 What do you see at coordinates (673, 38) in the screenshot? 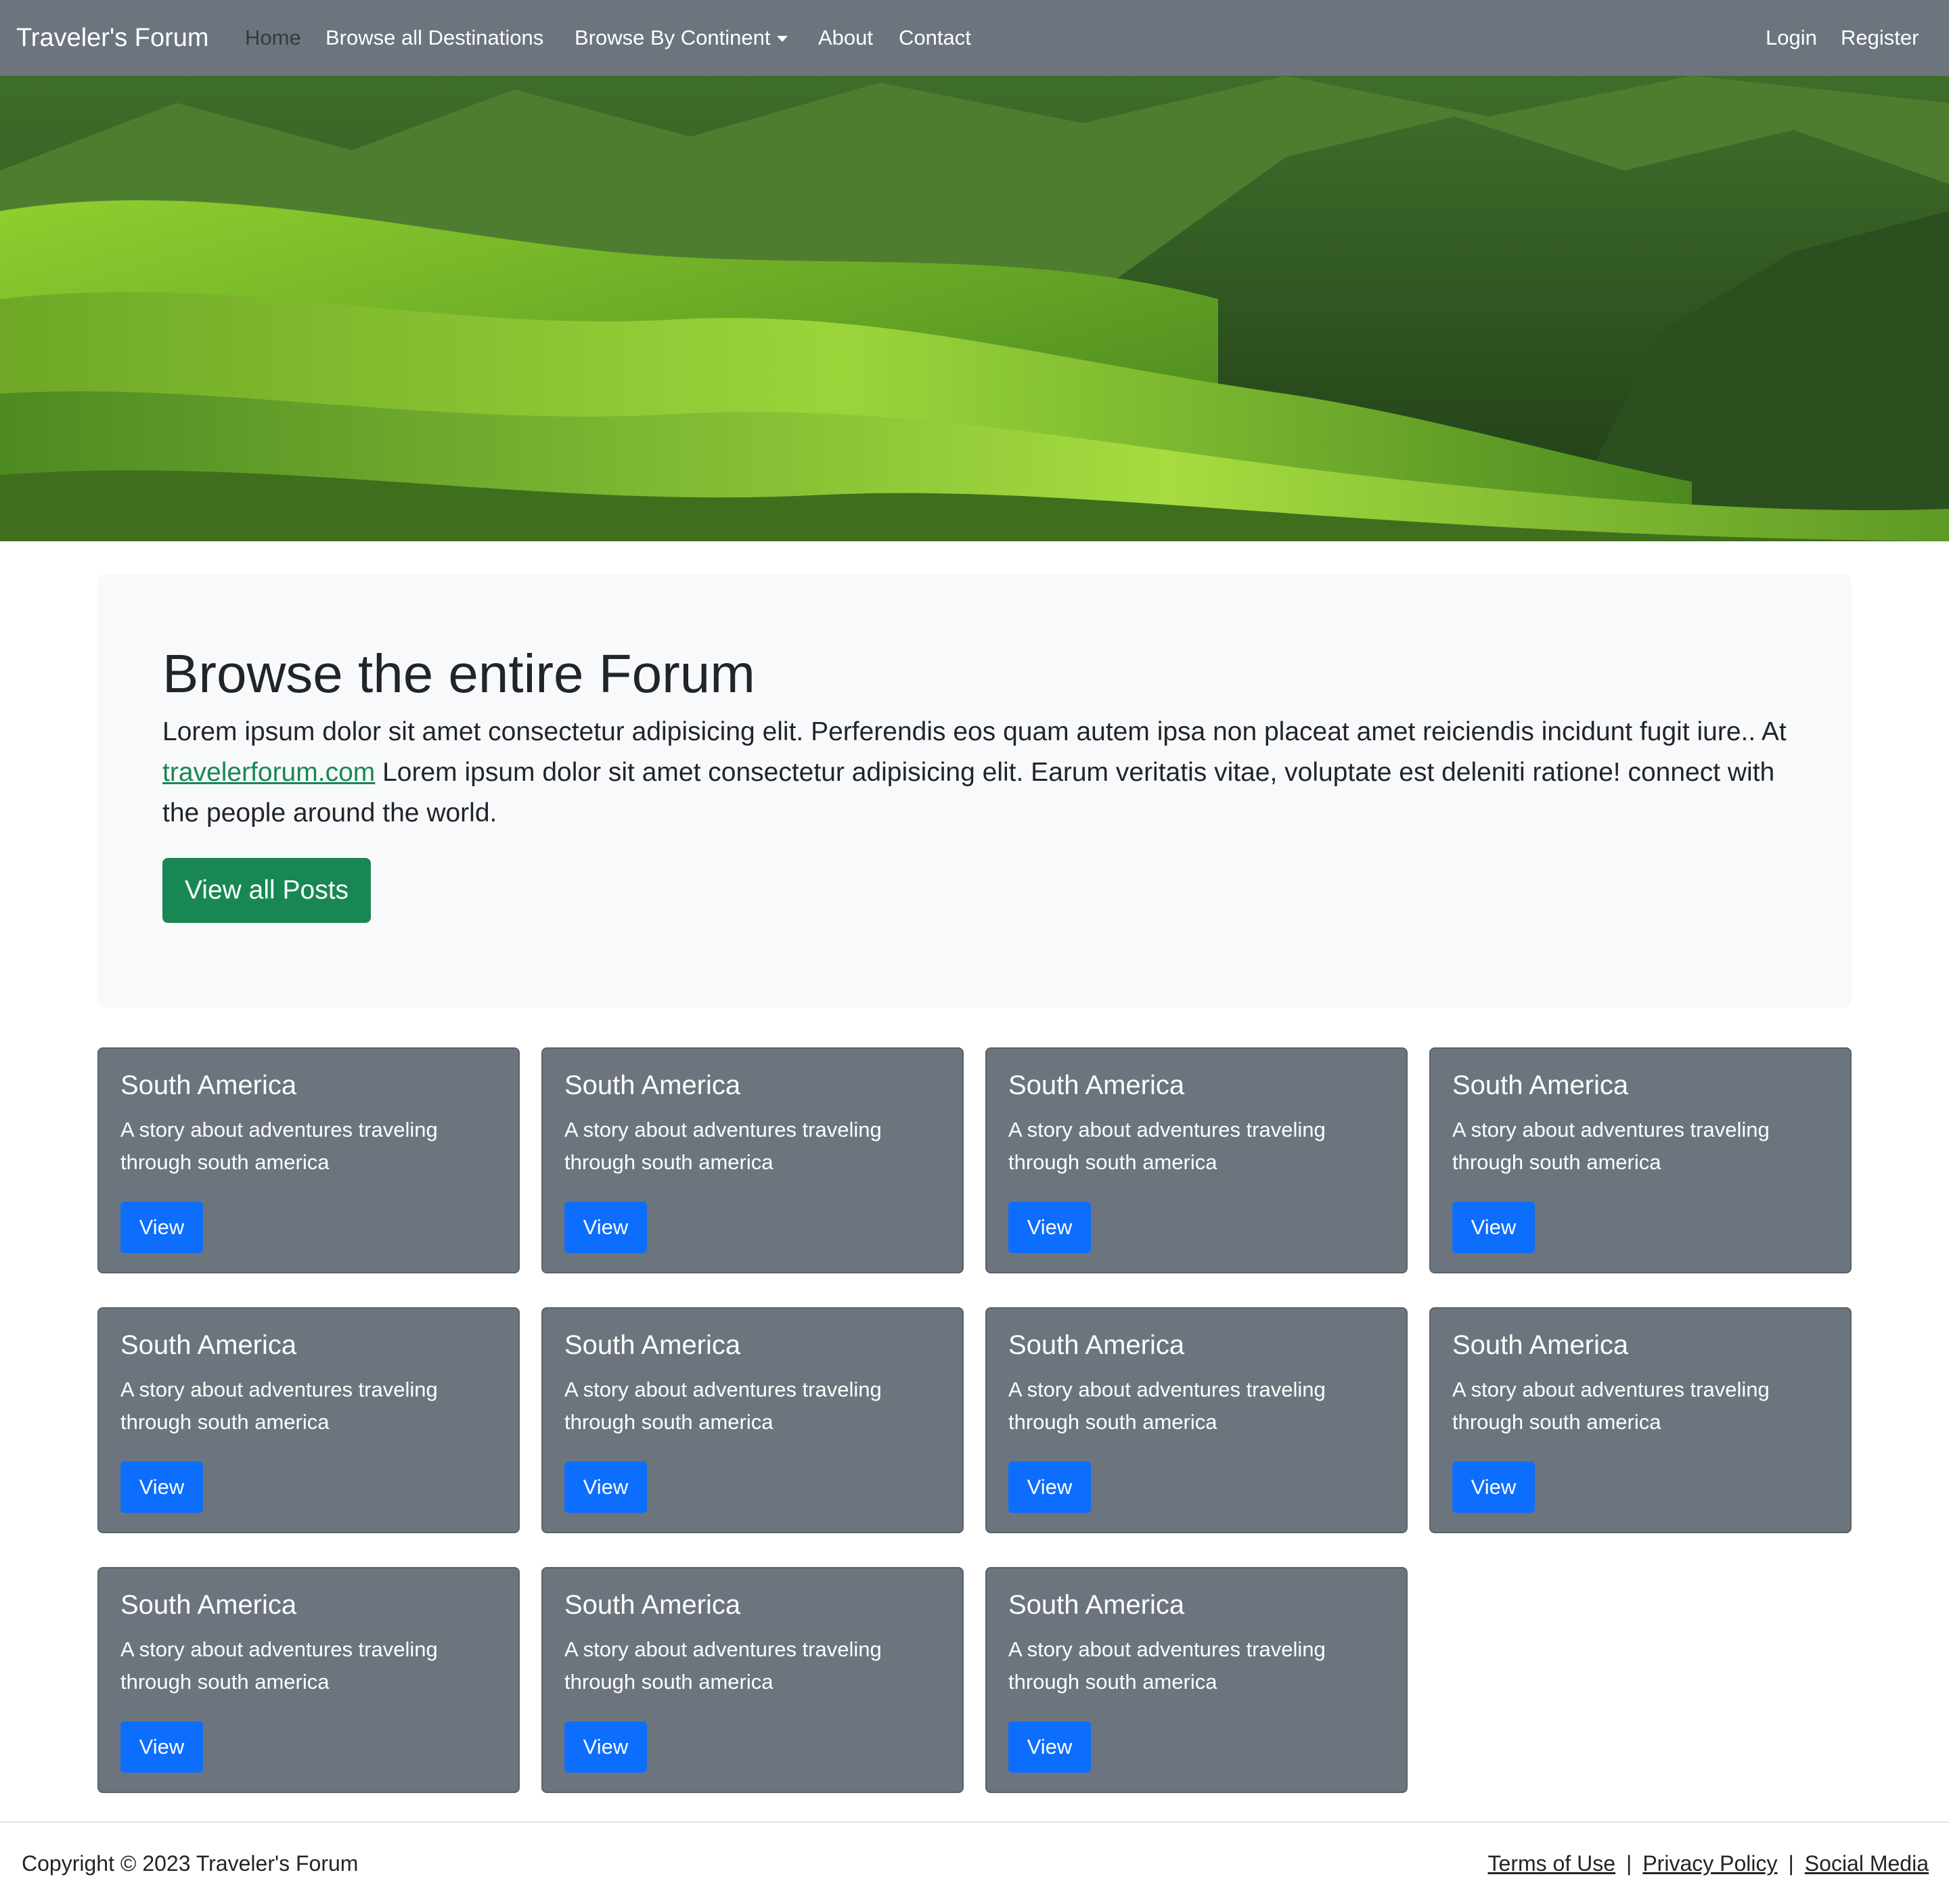
I see `nav-browse-by-continent-label: Browse By Continent` at bounding box center [673, 38].